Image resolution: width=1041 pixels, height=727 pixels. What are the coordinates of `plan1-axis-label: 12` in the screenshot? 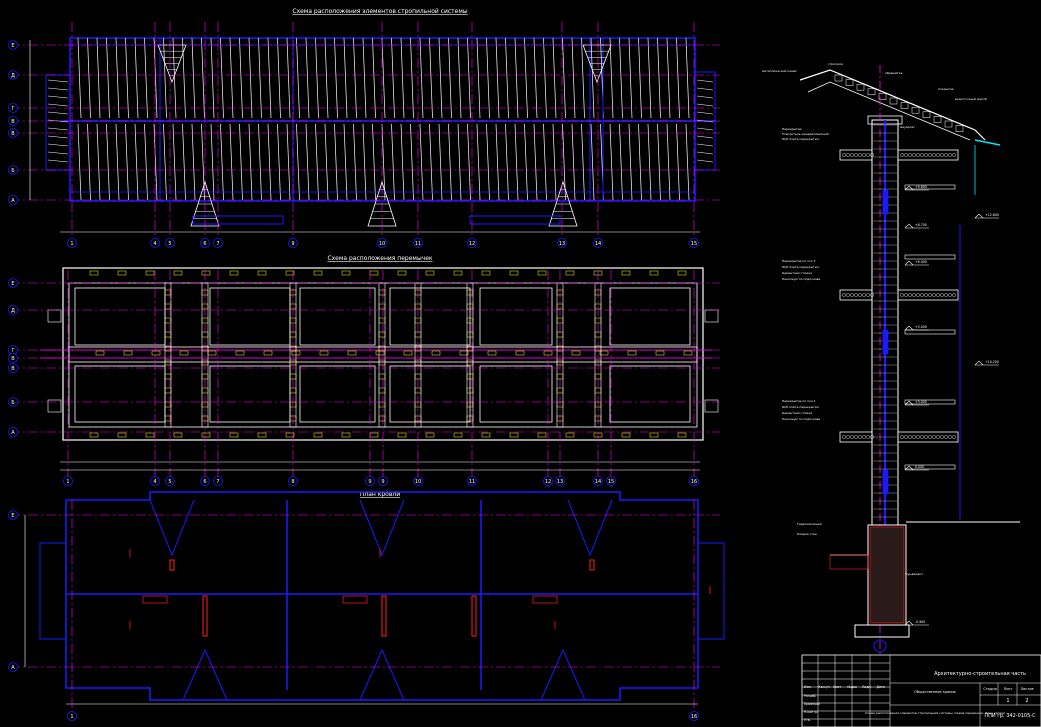 It's located at (472, 244).